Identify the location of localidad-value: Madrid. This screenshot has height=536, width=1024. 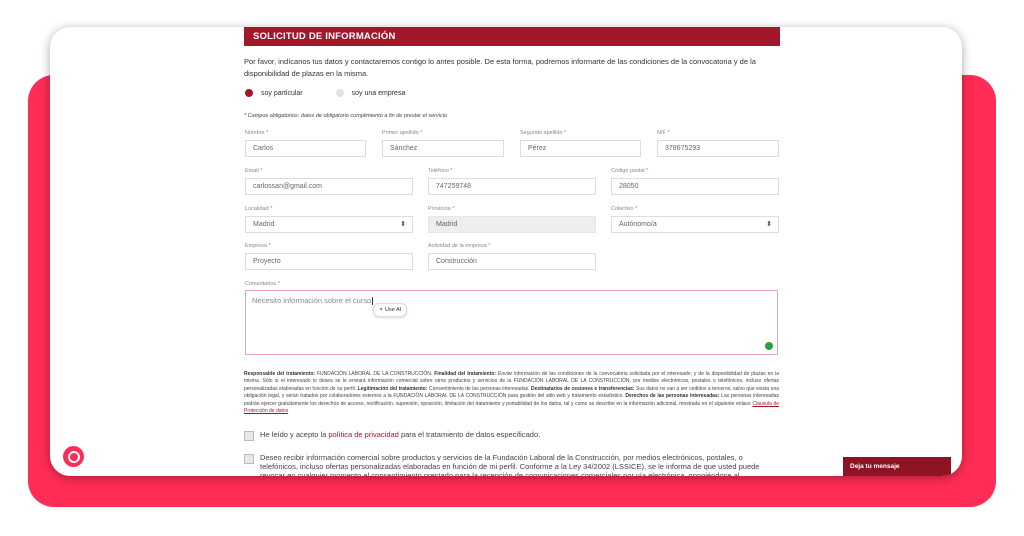
(264, 224).